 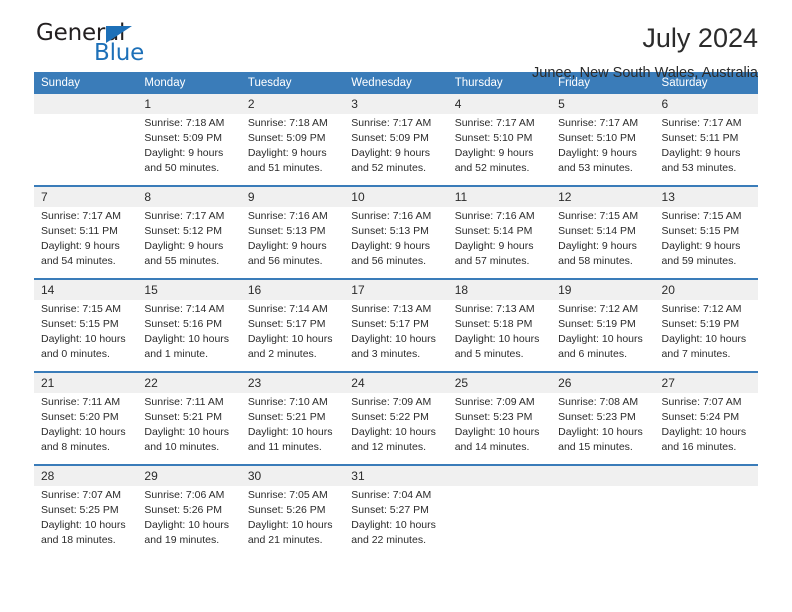 I want to click on day-sunset-text: Sunset: 5:27 PM, so click(x=390, y=509).